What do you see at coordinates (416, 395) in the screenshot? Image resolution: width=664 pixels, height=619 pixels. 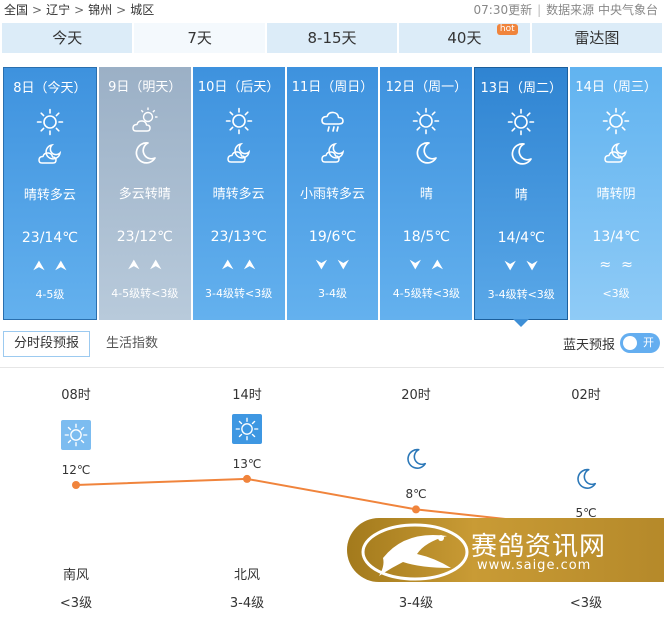 I see `hourly-time: 20时` at bounding box center [416, 395].